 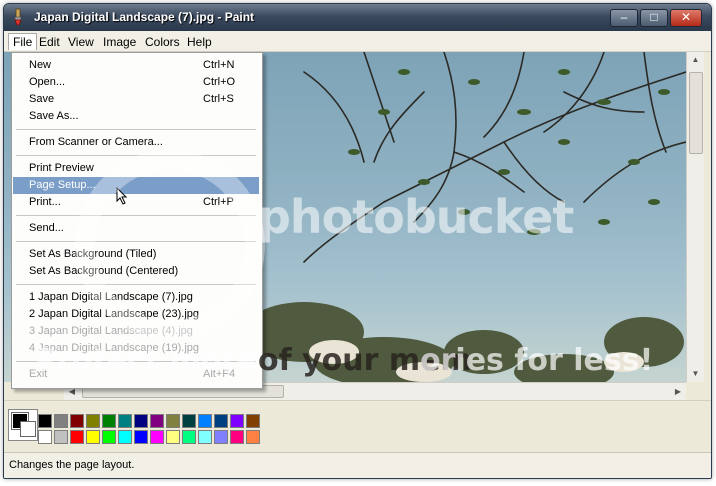 I want to click on menu-item-recent-2: 2 Japan Digital Landscape (23).jpg, so click(x=136, y=314).